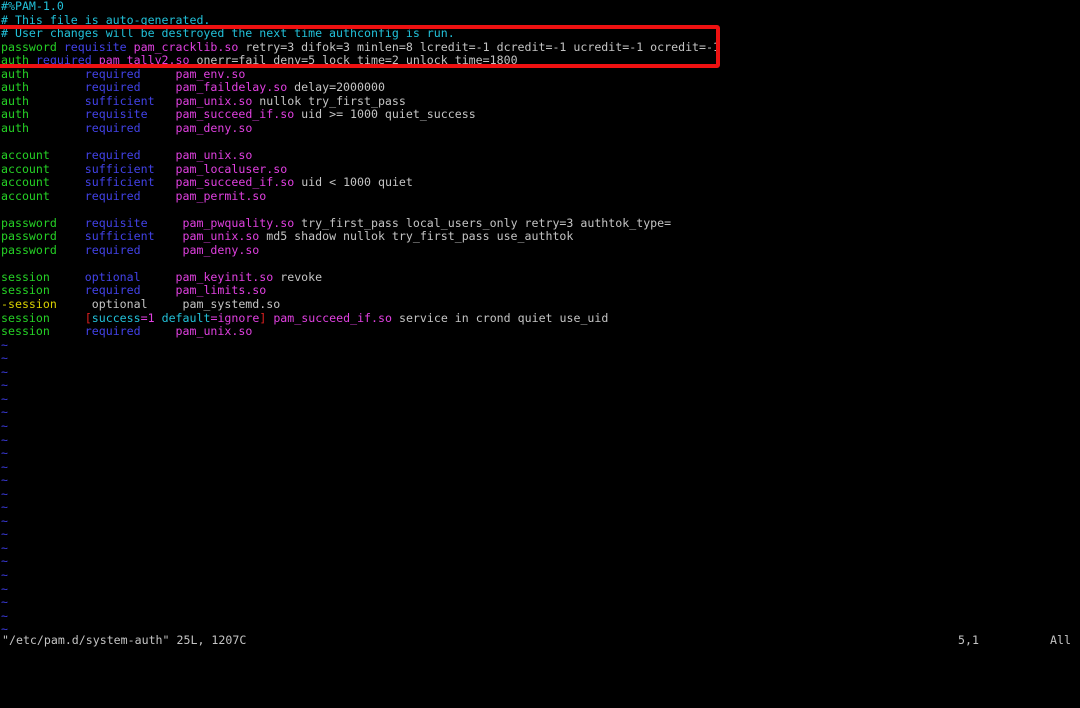 The height and width of the screenshot is (708, 1080). What do you see at coordinates (186, 46) in the screenshot?
I see `code-token: pam_cracklib.so` at bounding box center [186, 46].